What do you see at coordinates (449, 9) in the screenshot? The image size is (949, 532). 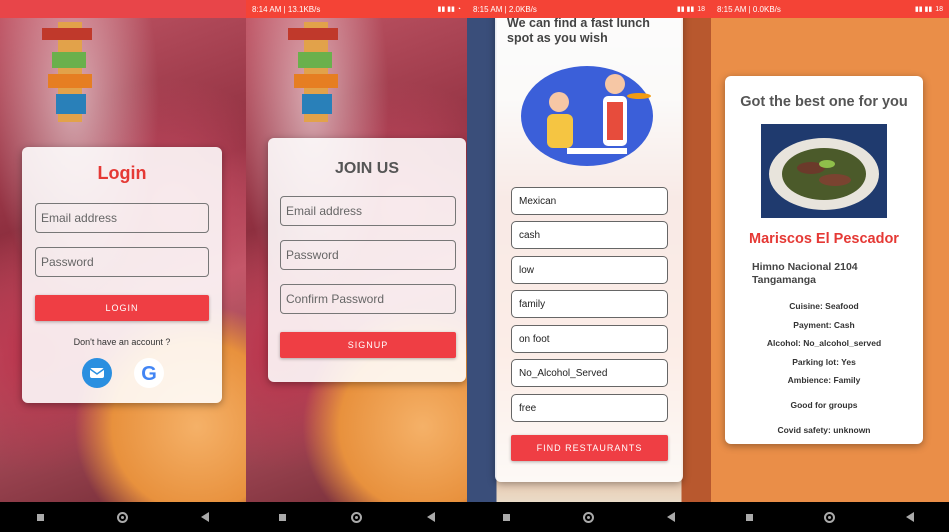 I see `status-icons: ▮▮ ▮▮ ◔` at bounding box center [449, 9].